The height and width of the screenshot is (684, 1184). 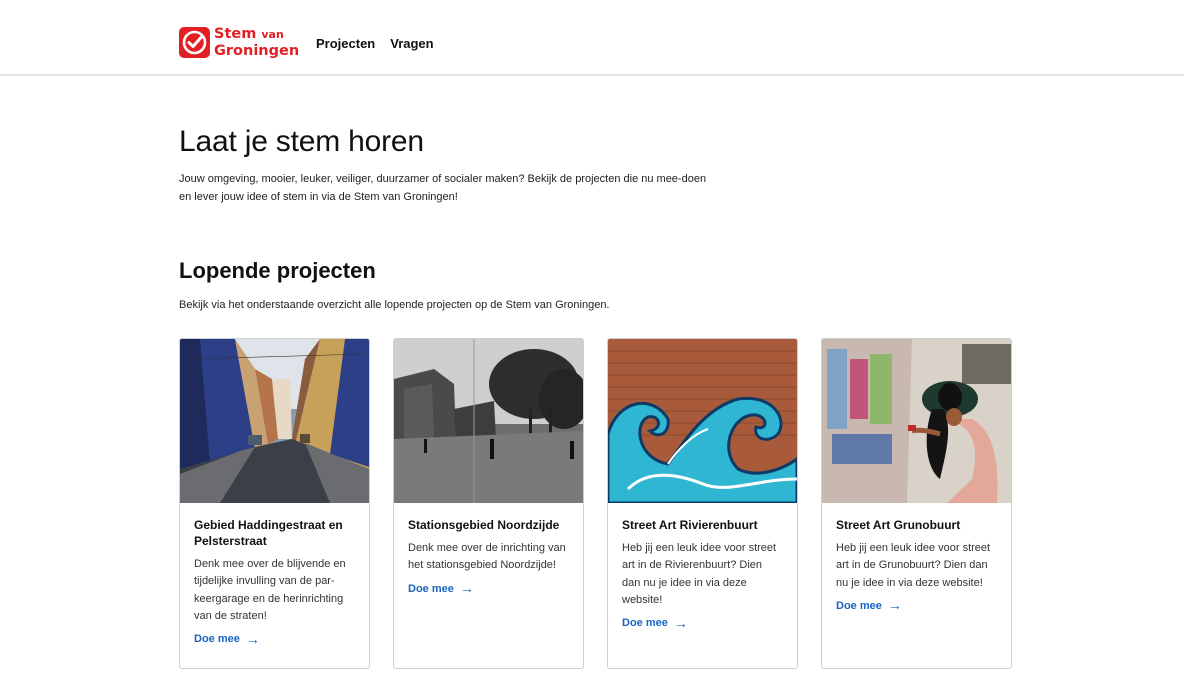 I want to click on brand-name: Stem van Groningen, so click(x=257, y=42).